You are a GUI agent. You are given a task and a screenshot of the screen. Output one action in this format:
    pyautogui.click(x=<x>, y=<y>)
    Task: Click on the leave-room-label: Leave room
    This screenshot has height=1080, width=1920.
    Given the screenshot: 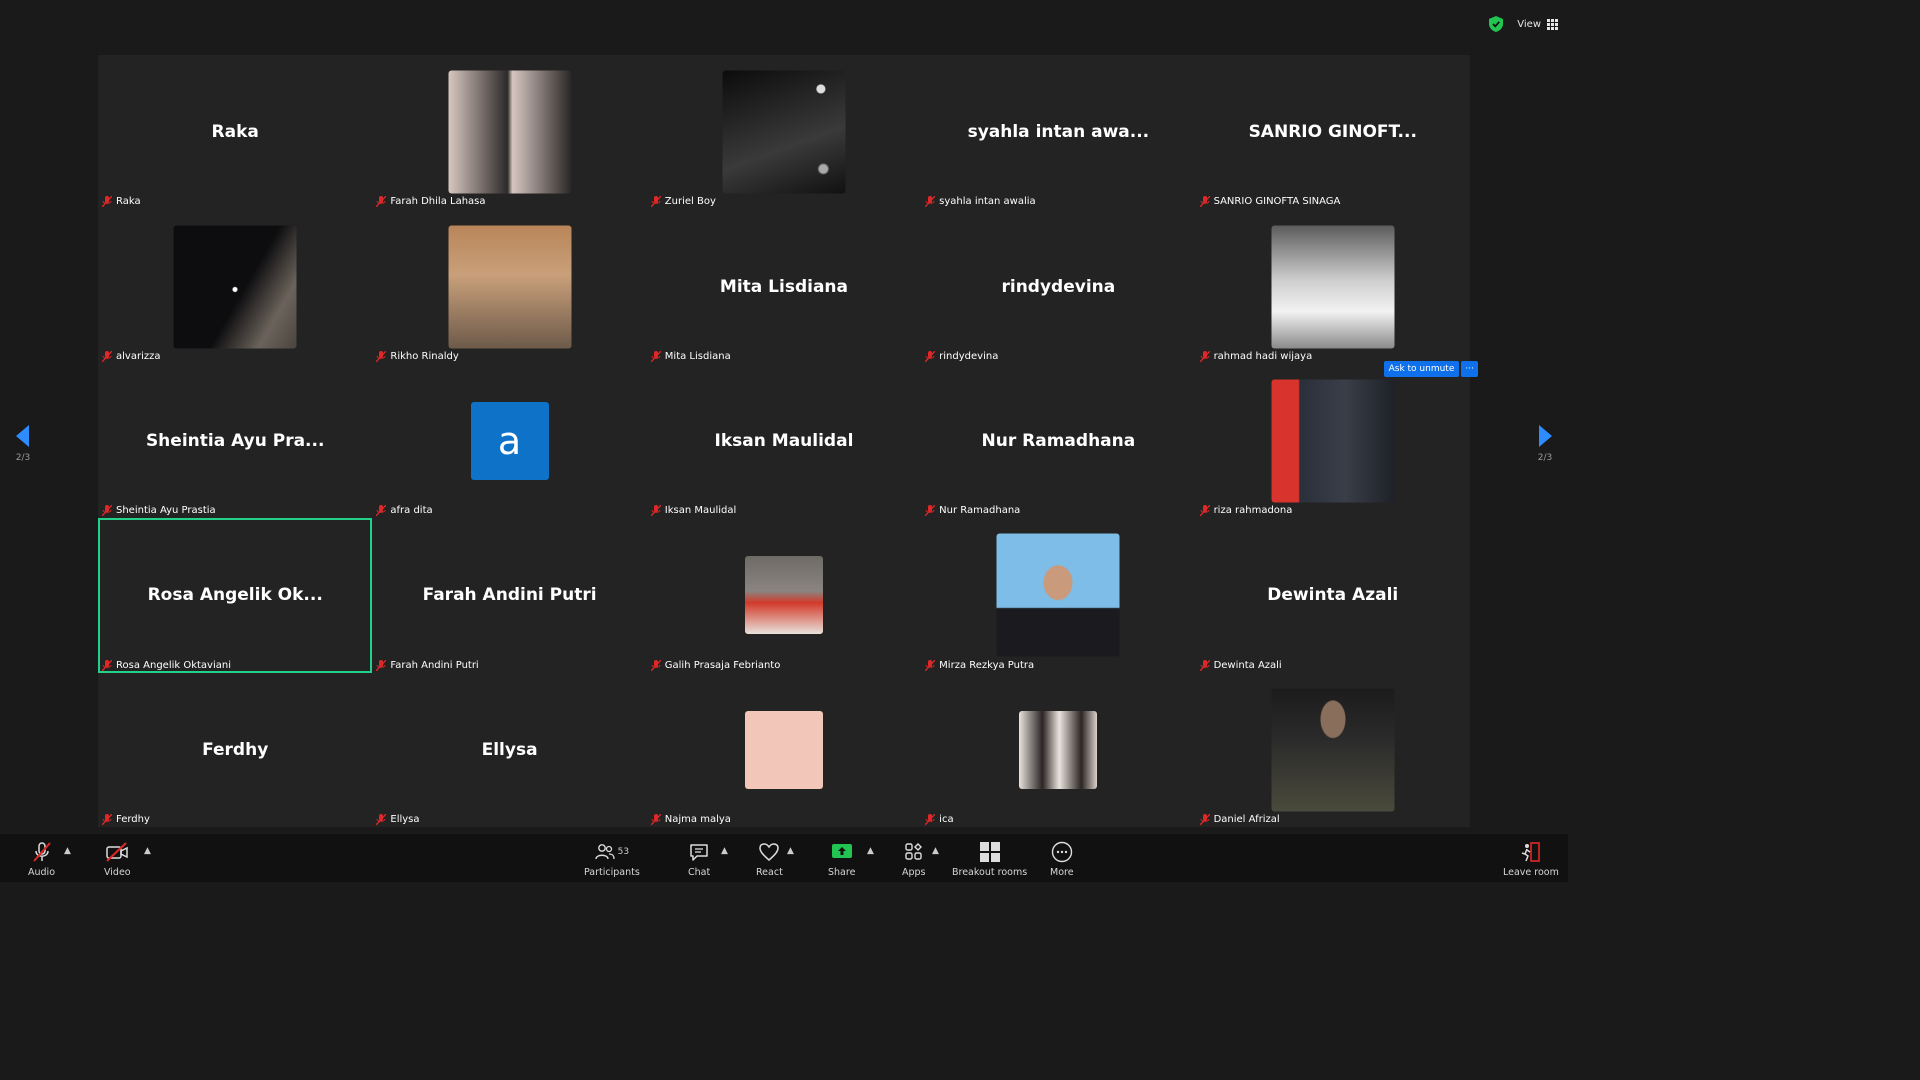 What is the action you would take?
    pyautogui.click(x=1531, y=872)
    